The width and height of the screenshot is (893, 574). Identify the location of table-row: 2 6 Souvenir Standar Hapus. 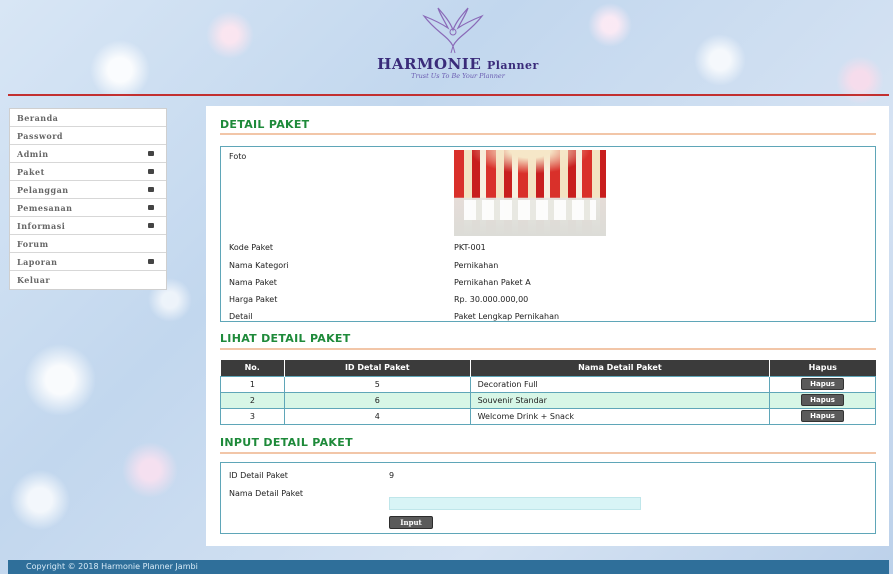
(548, 400).